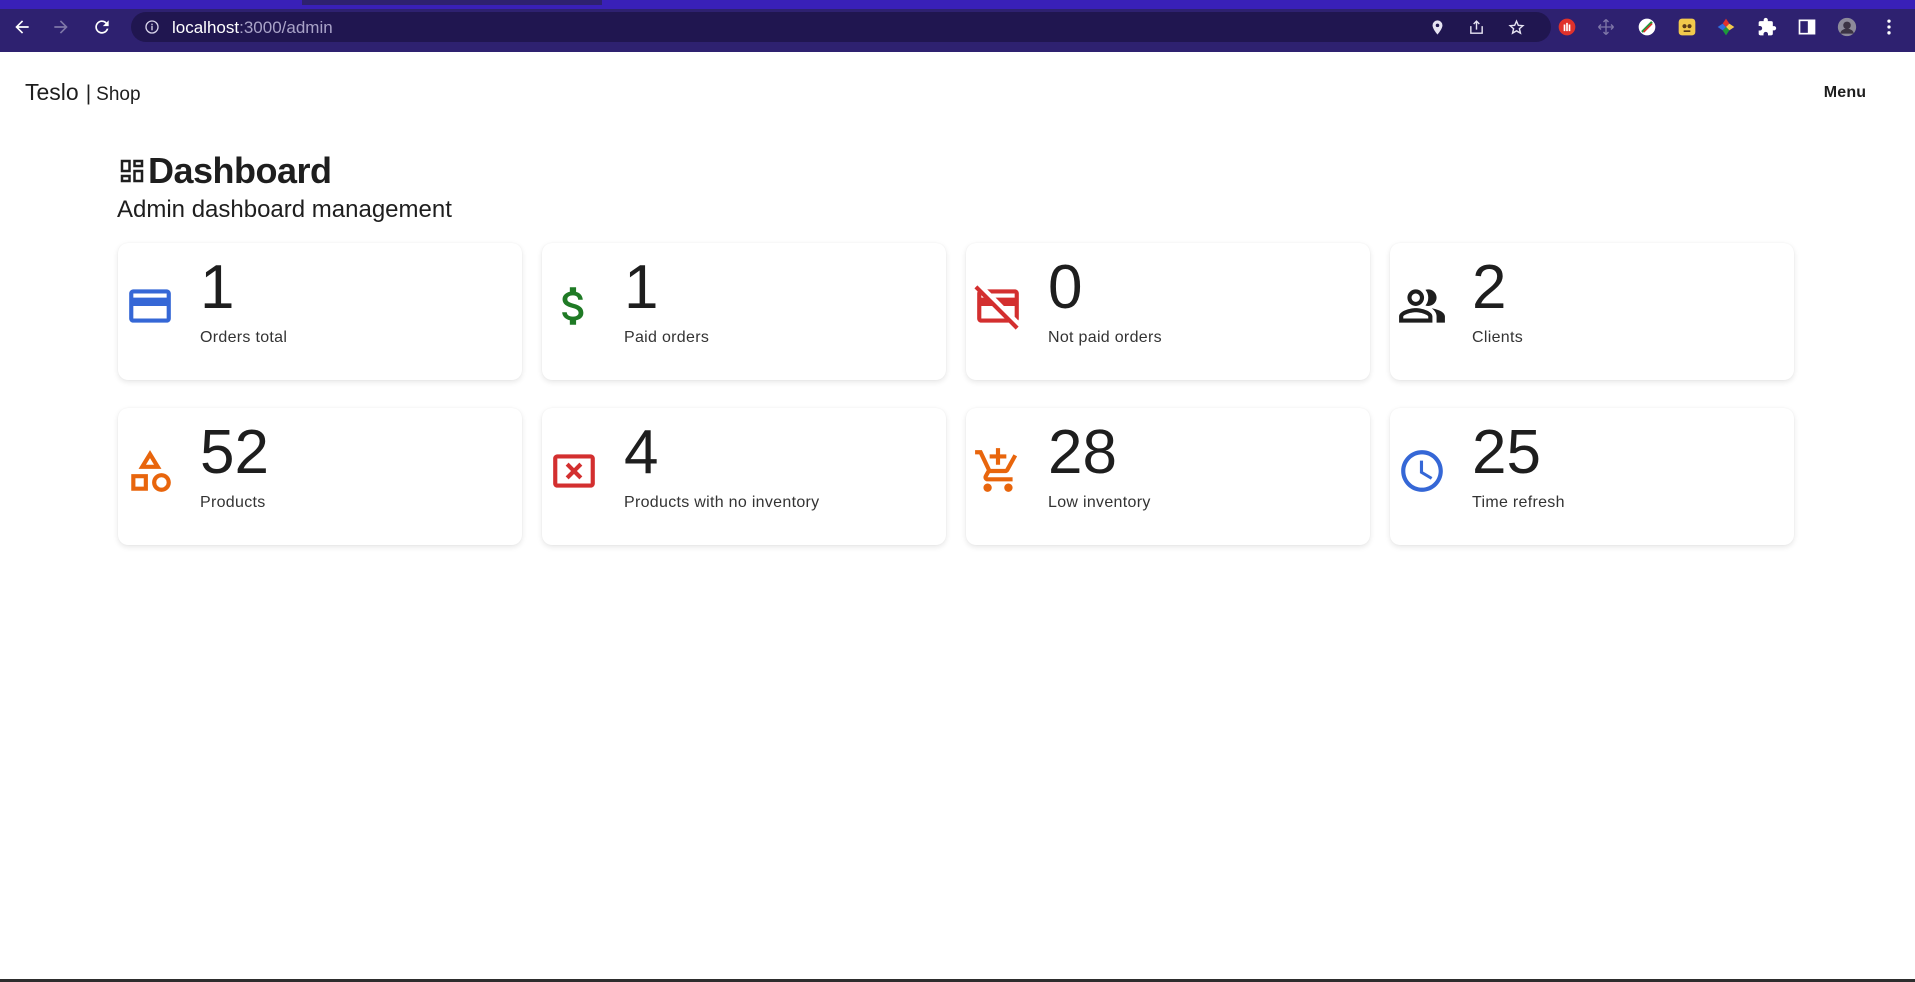 This screenshot has height=982, width=1915. I want to click on card-value: 28, so click(1082, 452).